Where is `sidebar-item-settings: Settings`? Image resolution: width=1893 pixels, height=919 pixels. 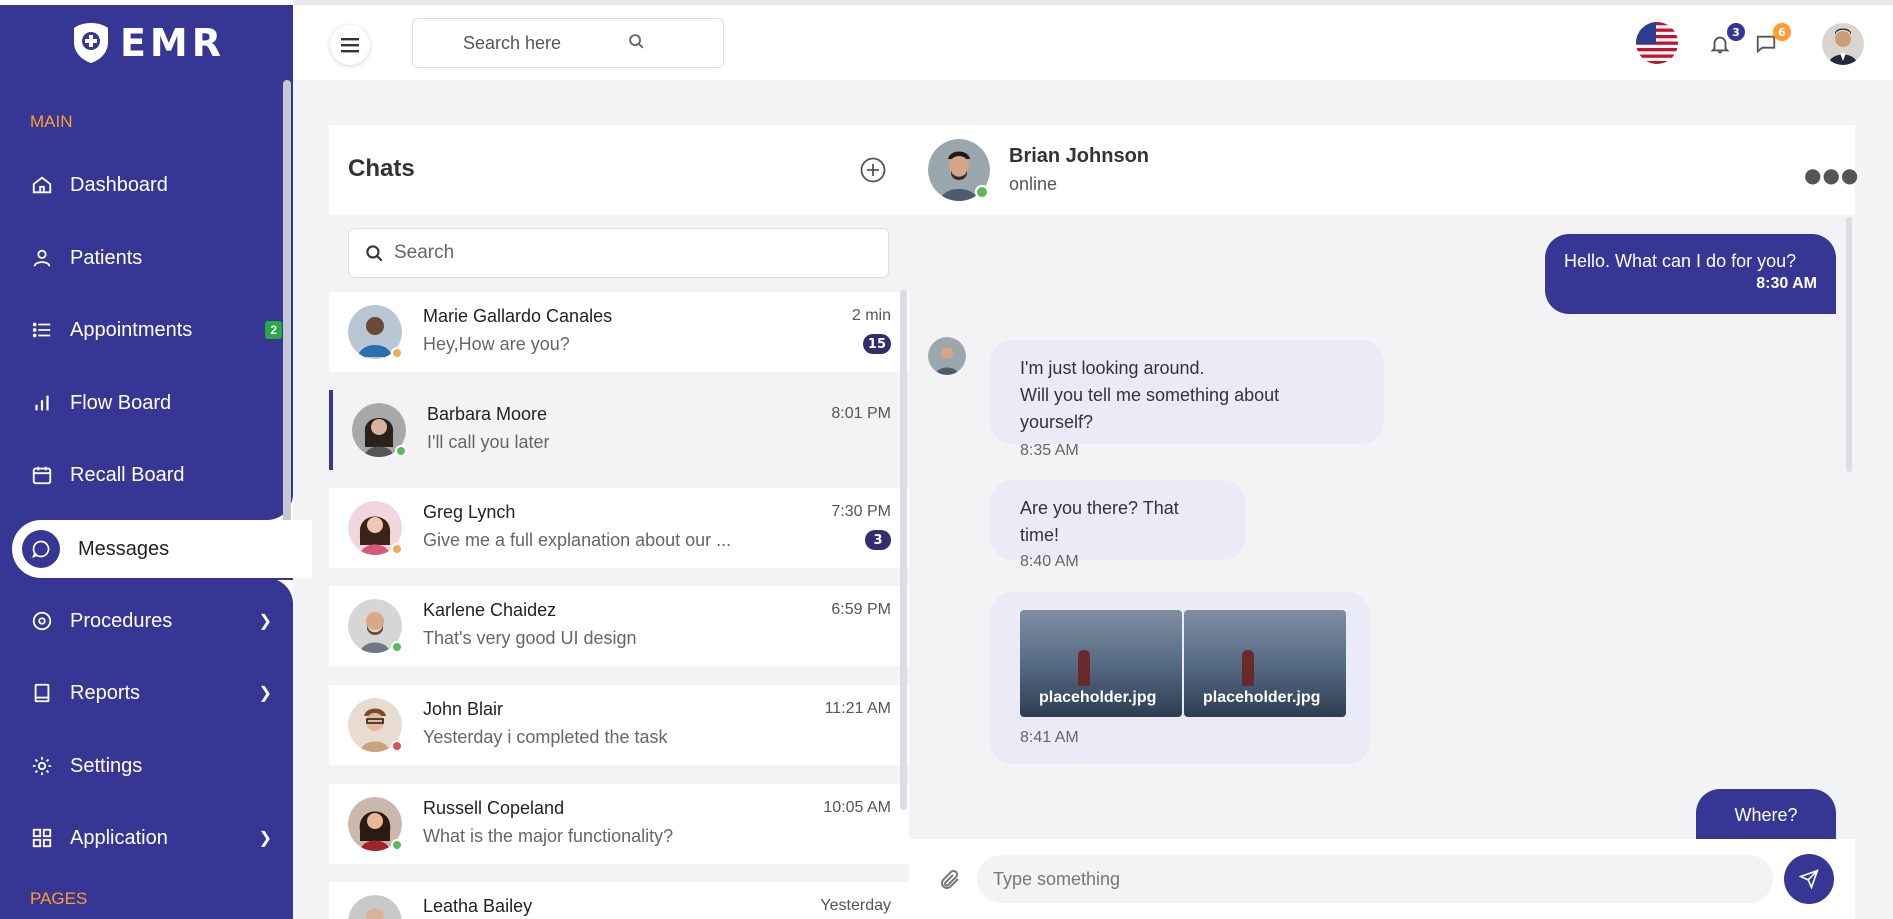 sidebar-item-settings: Settings is located at coordinates (156, 766).